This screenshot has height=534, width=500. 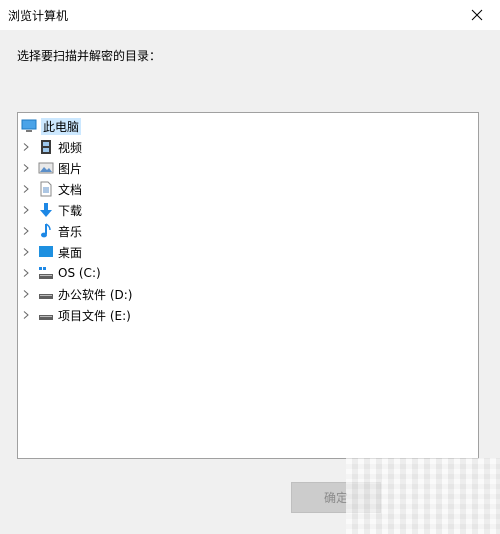 I want to click on tree-node-drive-d: 办公软件 (D:), so click(x=75, y=294).